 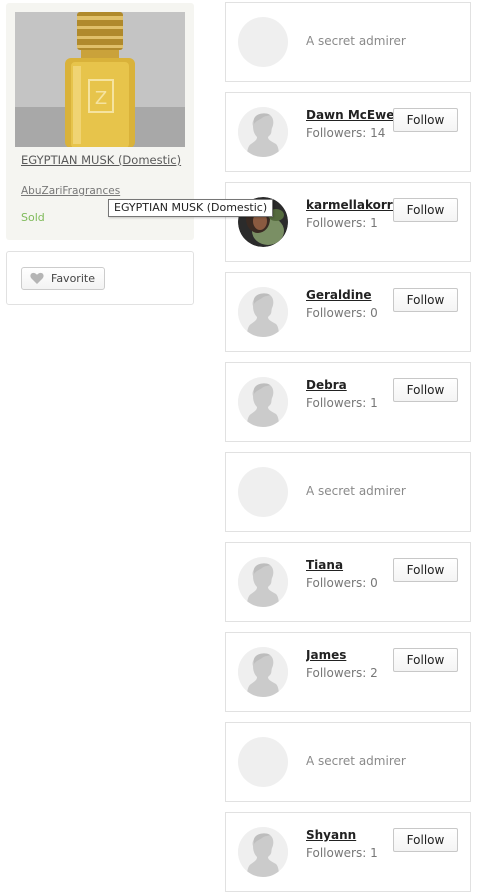 I want to click on follower-count: Followers: 14, so click(x=346, y=133).